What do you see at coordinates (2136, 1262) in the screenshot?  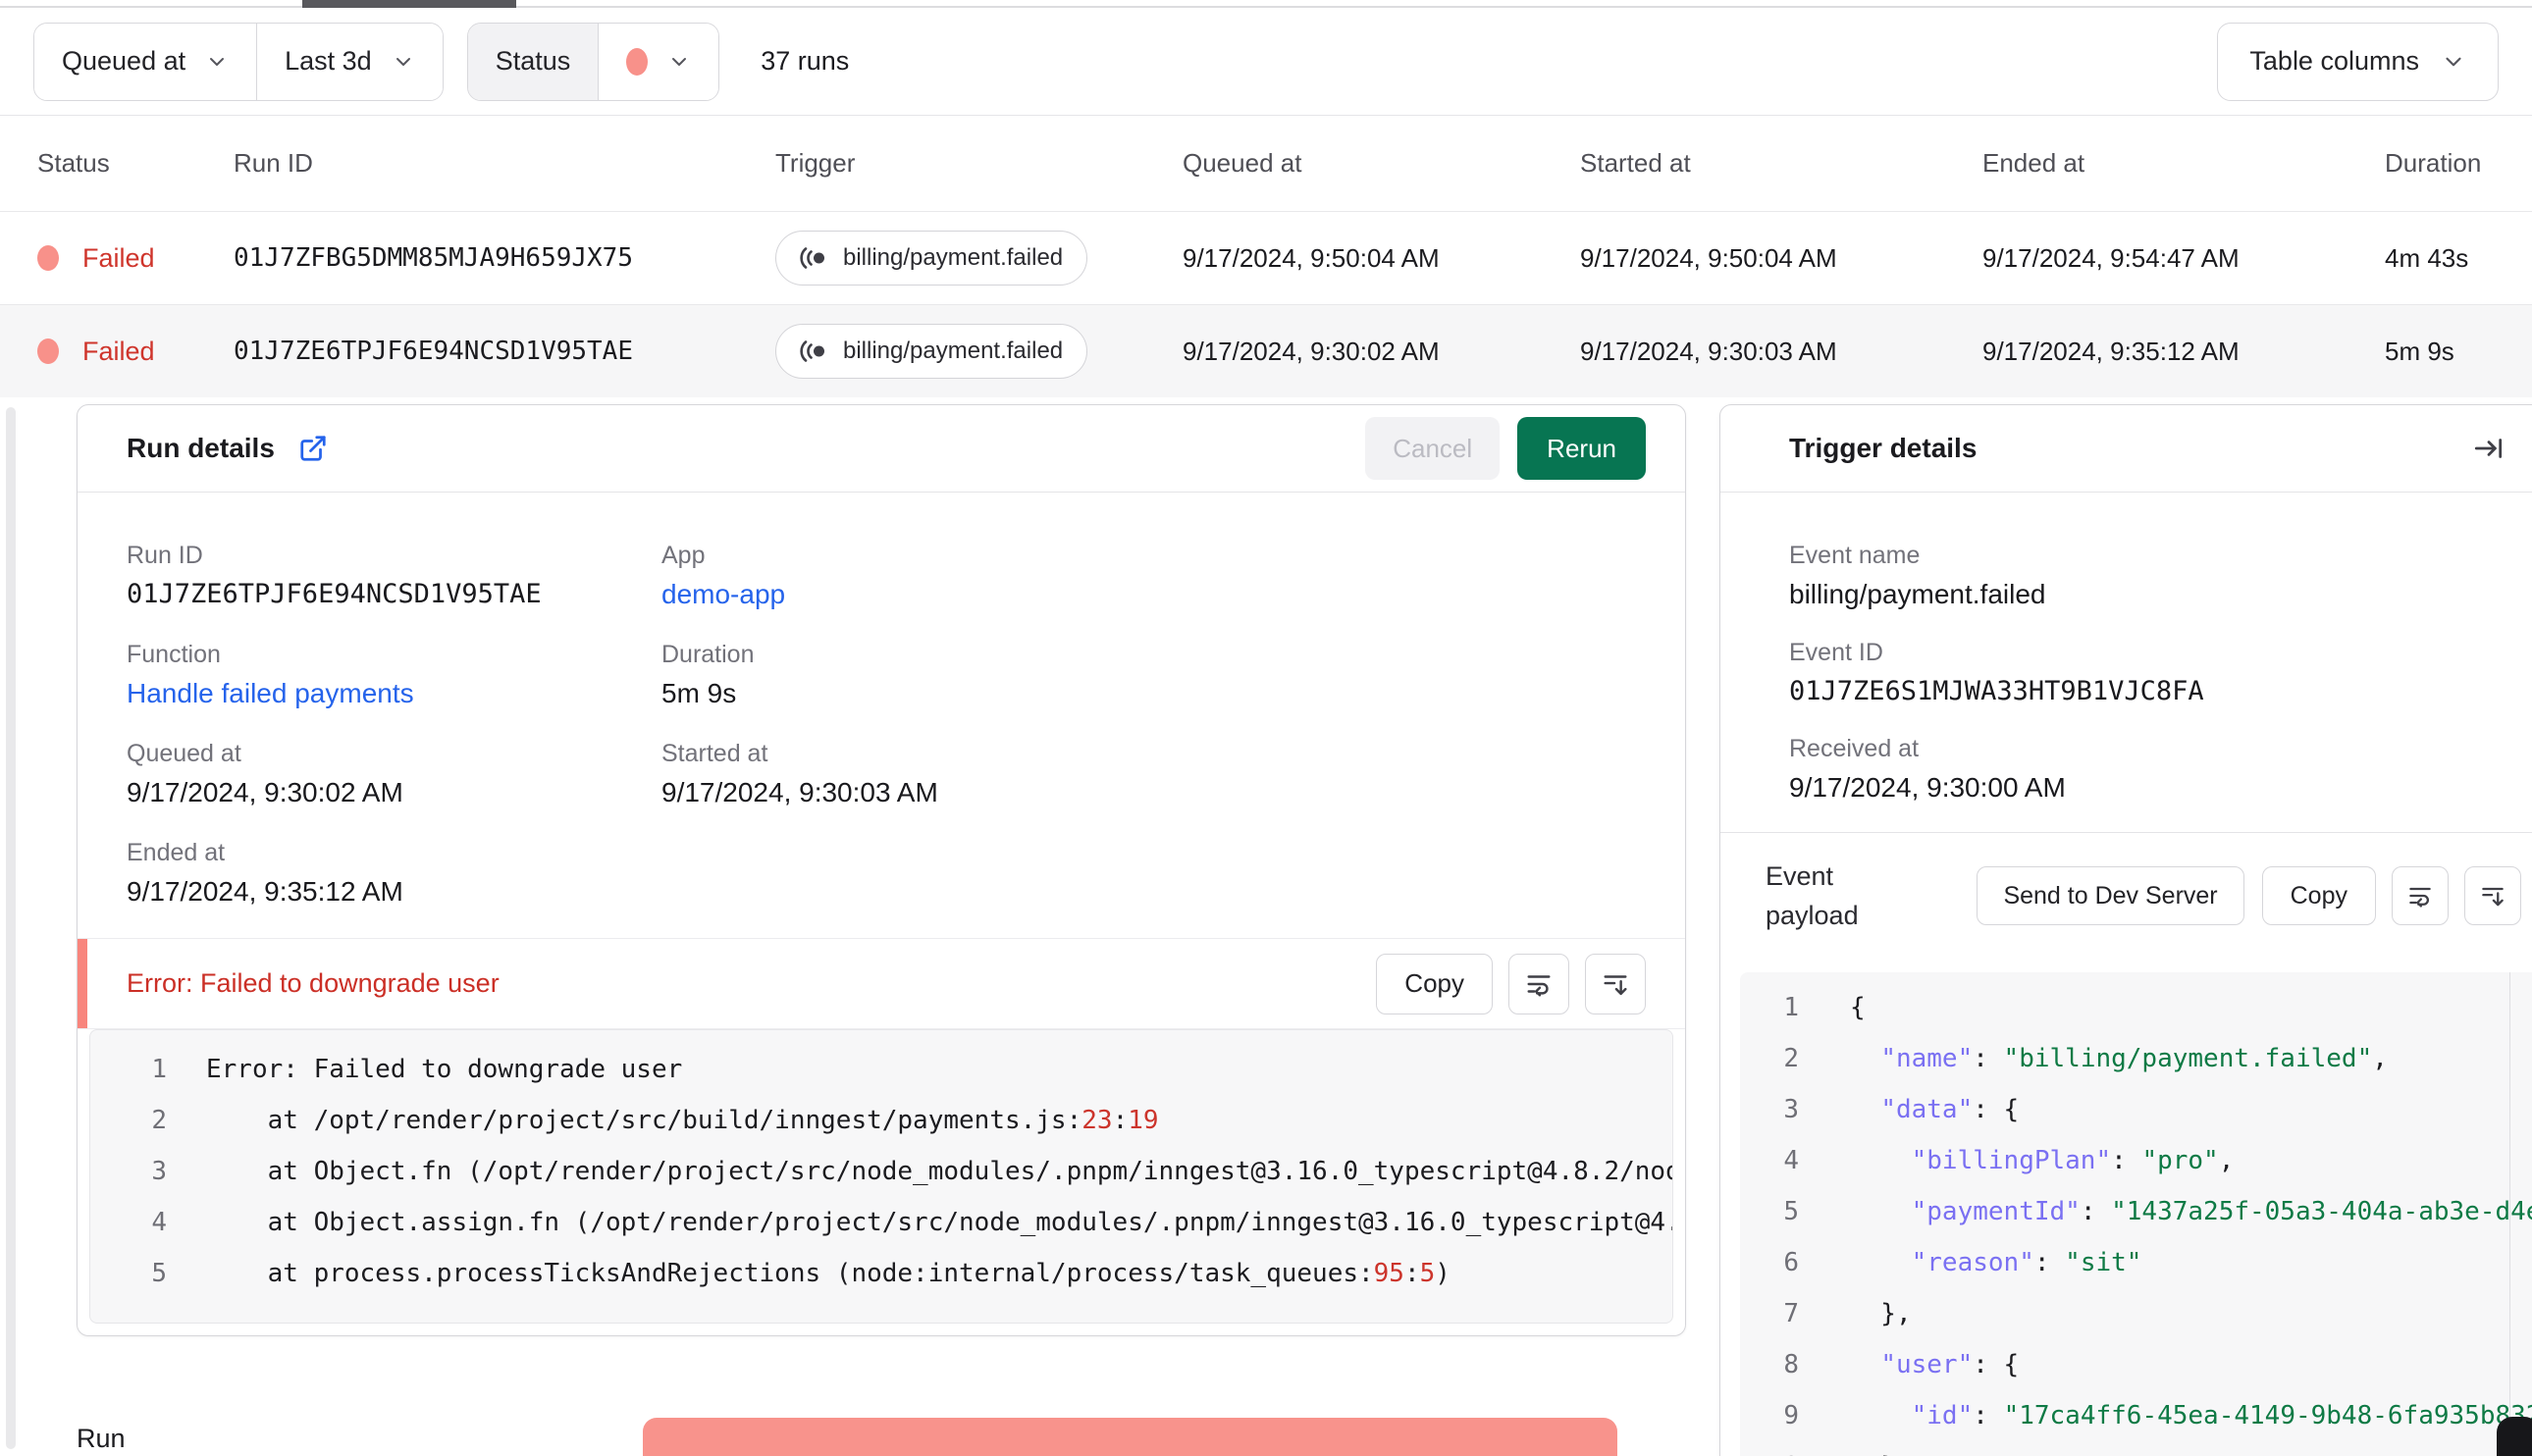 I see `code-line: 6 "reason": "sit"` at bounding box center [2136, 1262].